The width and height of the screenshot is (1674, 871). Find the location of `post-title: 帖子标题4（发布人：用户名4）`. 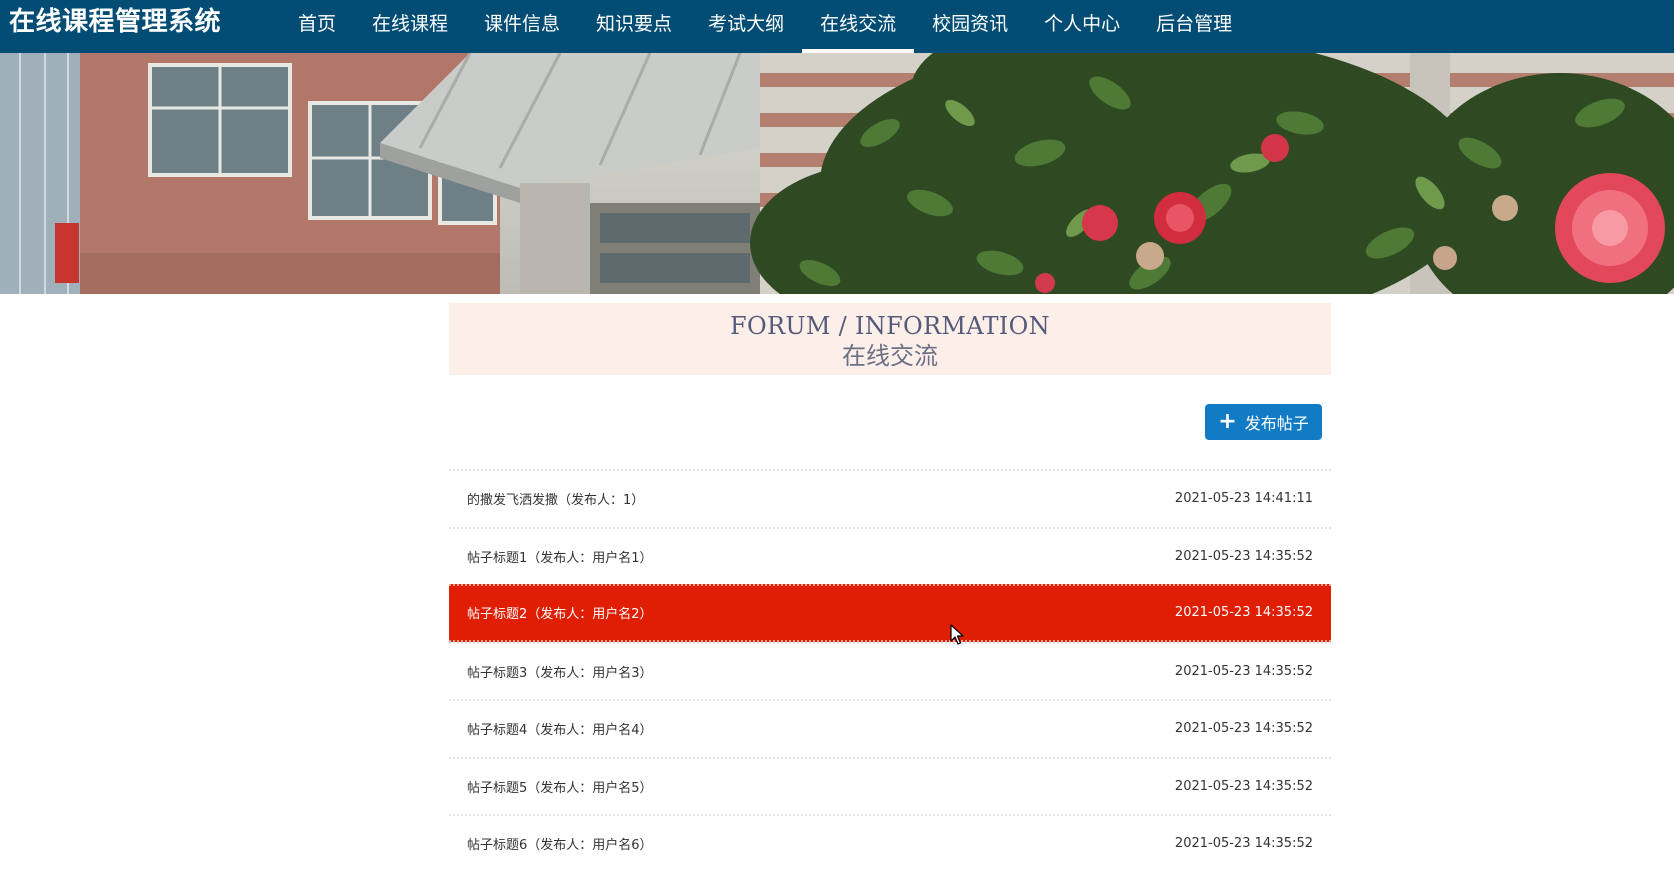

post-title: 帖子标题4（发布人：用户名4） is located at coordinates (560, 728).